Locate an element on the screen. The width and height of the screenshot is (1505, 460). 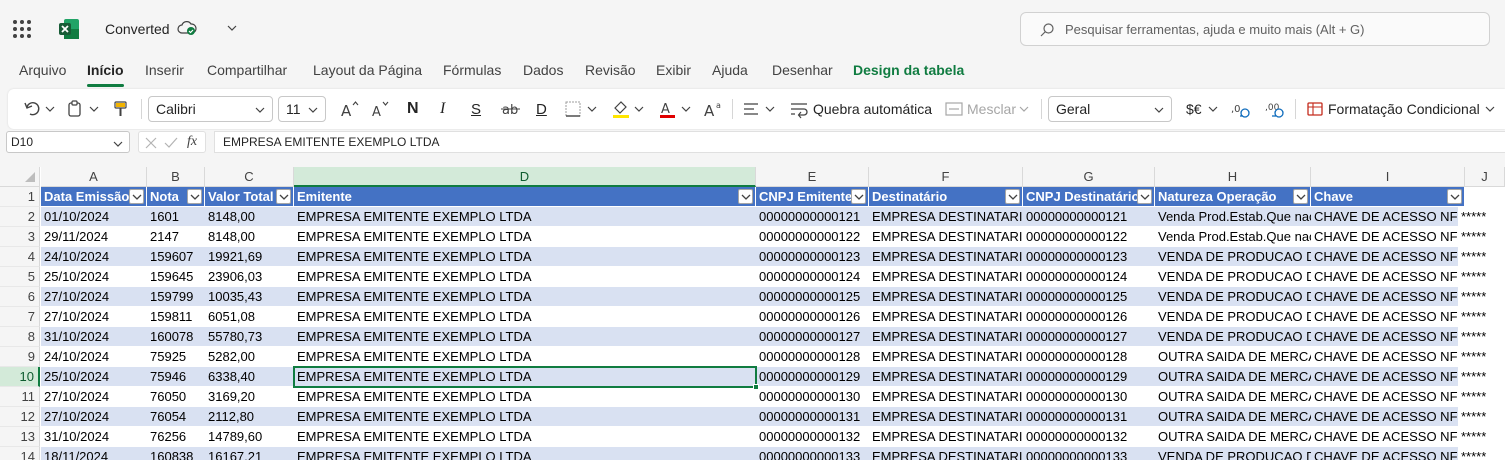
tab-inicio: Início is located at coordinates (105, 74).